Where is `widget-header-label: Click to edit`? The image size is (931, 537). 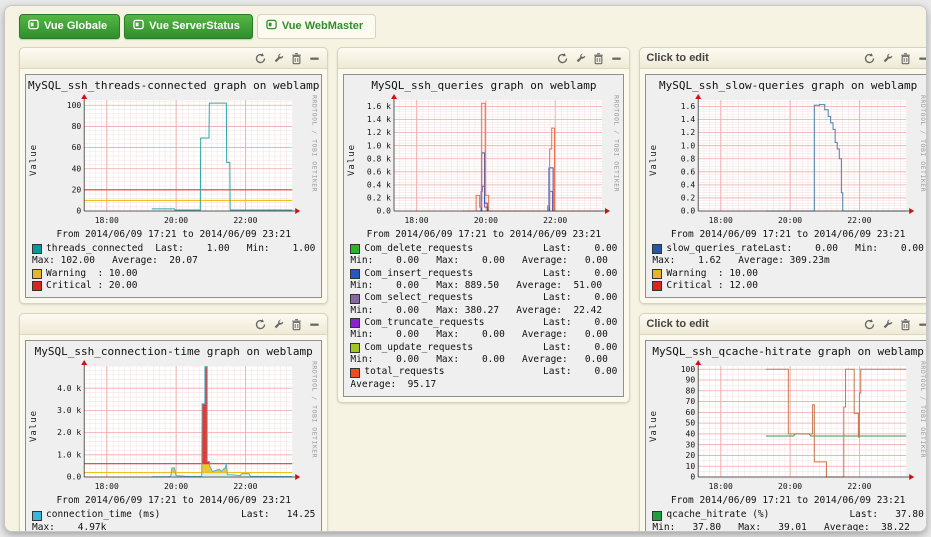 widget-header-label: Click to edit is located at coordinates (677, 324).